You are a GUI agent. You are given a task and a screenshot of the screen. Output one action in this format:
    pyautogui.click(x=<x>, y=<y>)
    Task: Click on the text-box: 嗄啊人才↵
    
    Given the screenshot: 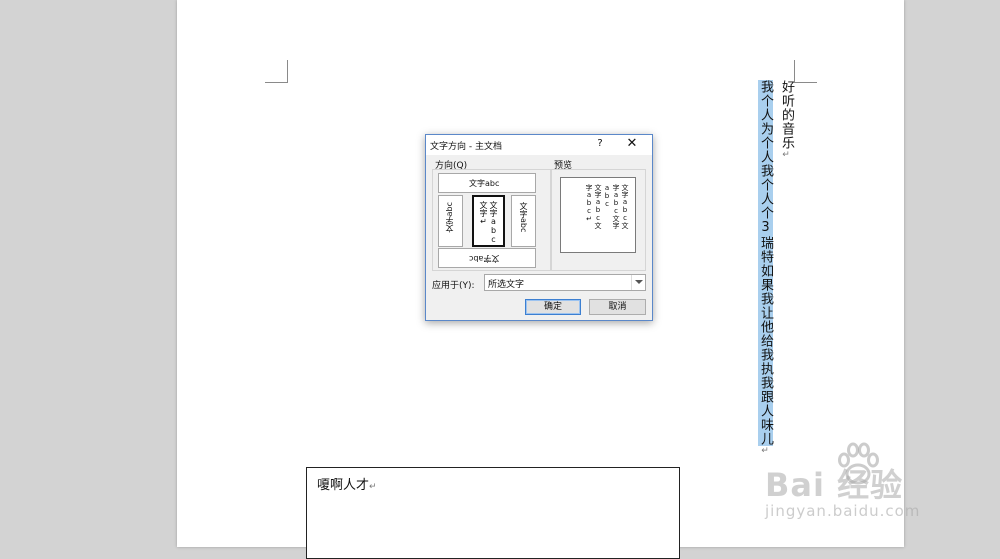 What is the action you would take?
    pyautogui.click(x=493, y=513)
    